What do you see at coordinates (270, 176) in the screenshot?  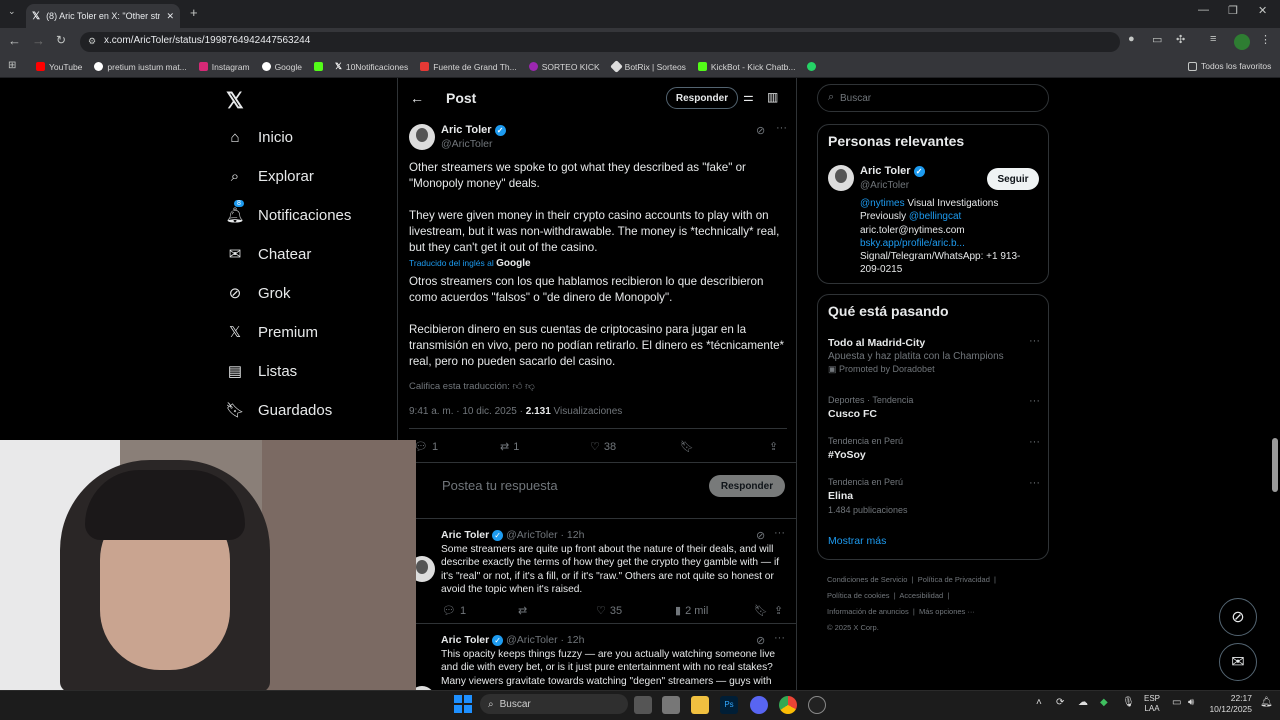 I see `nav-explore: ⌕ Explorar` at bounding box center [270, 176].